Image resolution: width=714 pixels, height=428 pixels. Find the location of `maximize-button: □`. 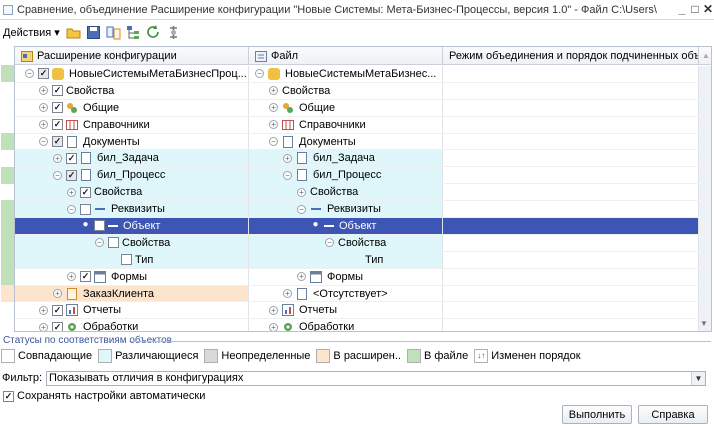

maximize-button: □ is located at coordinates (695, 9).